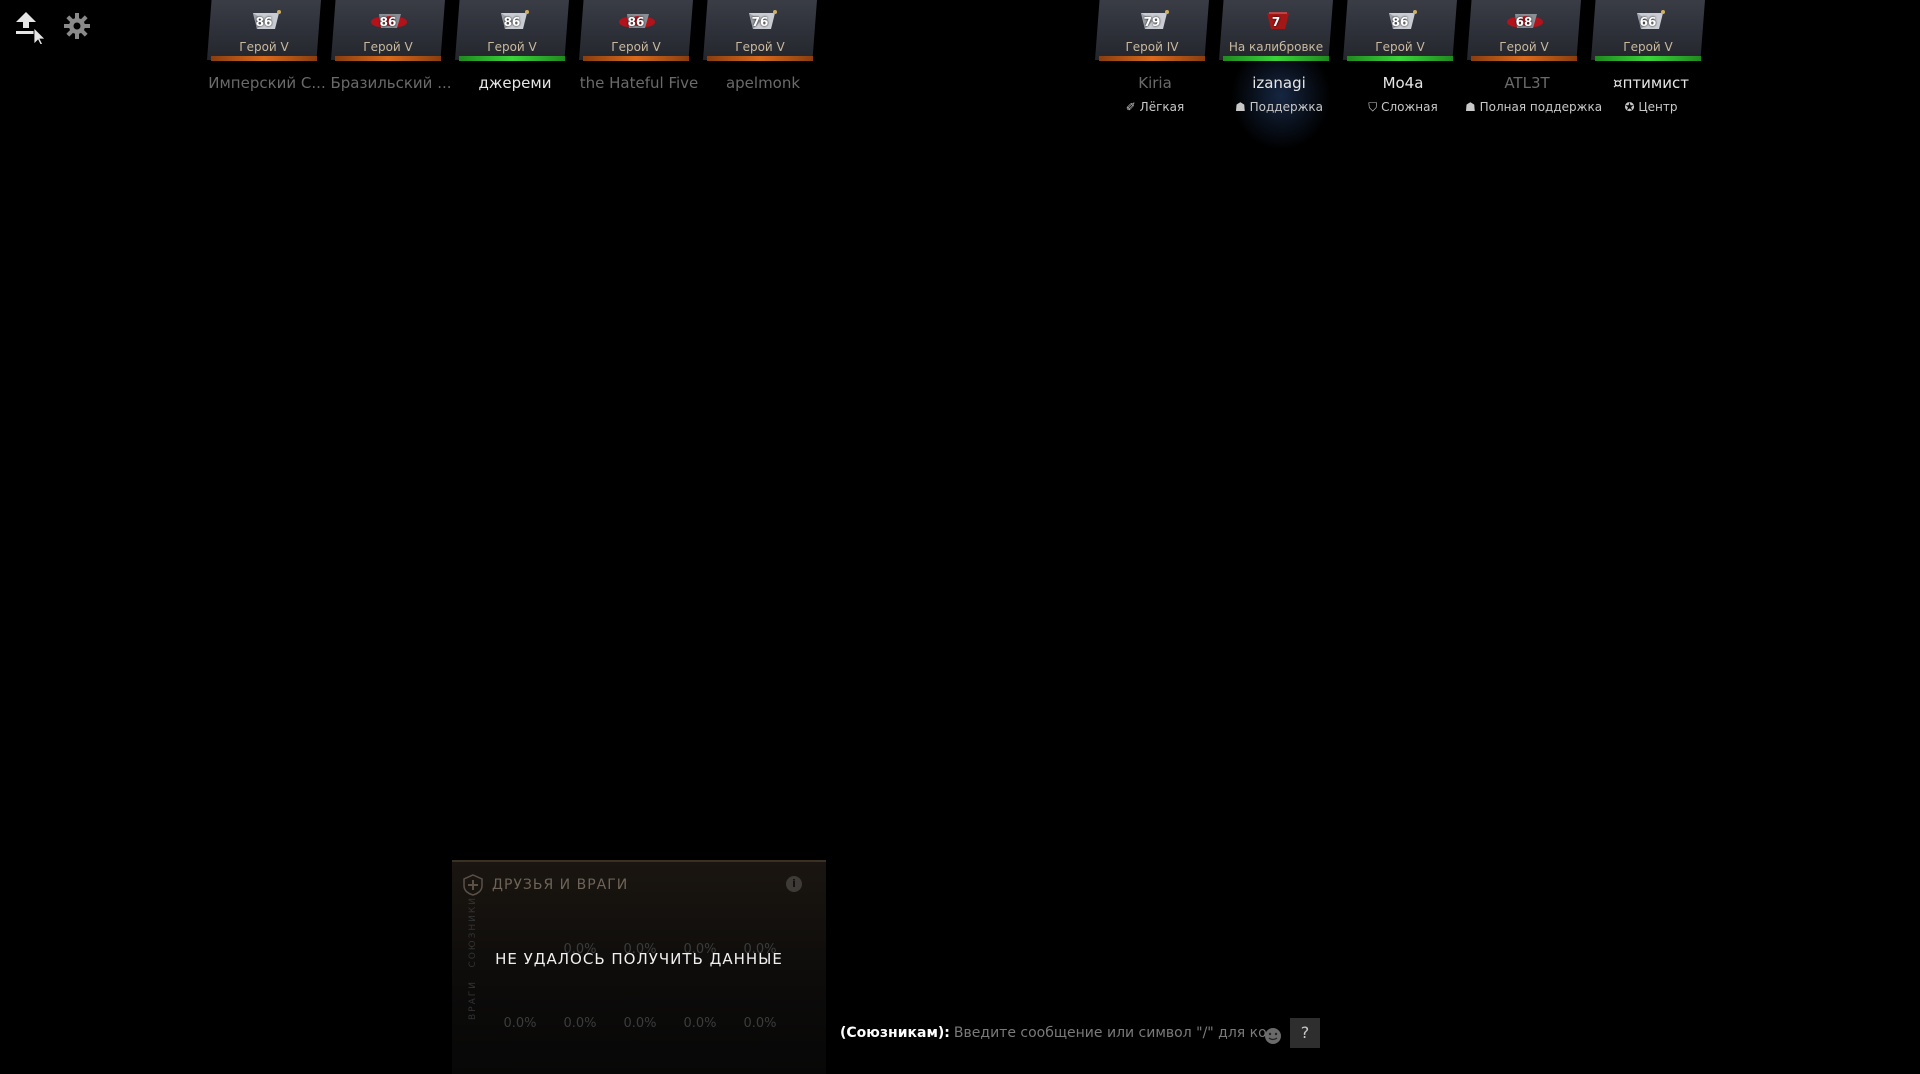 The width and height of the screenshot is (1920, 1074). Describe the element at coordinates (760, 22) in the screenshot. I see `rank-number: 76` at that location.